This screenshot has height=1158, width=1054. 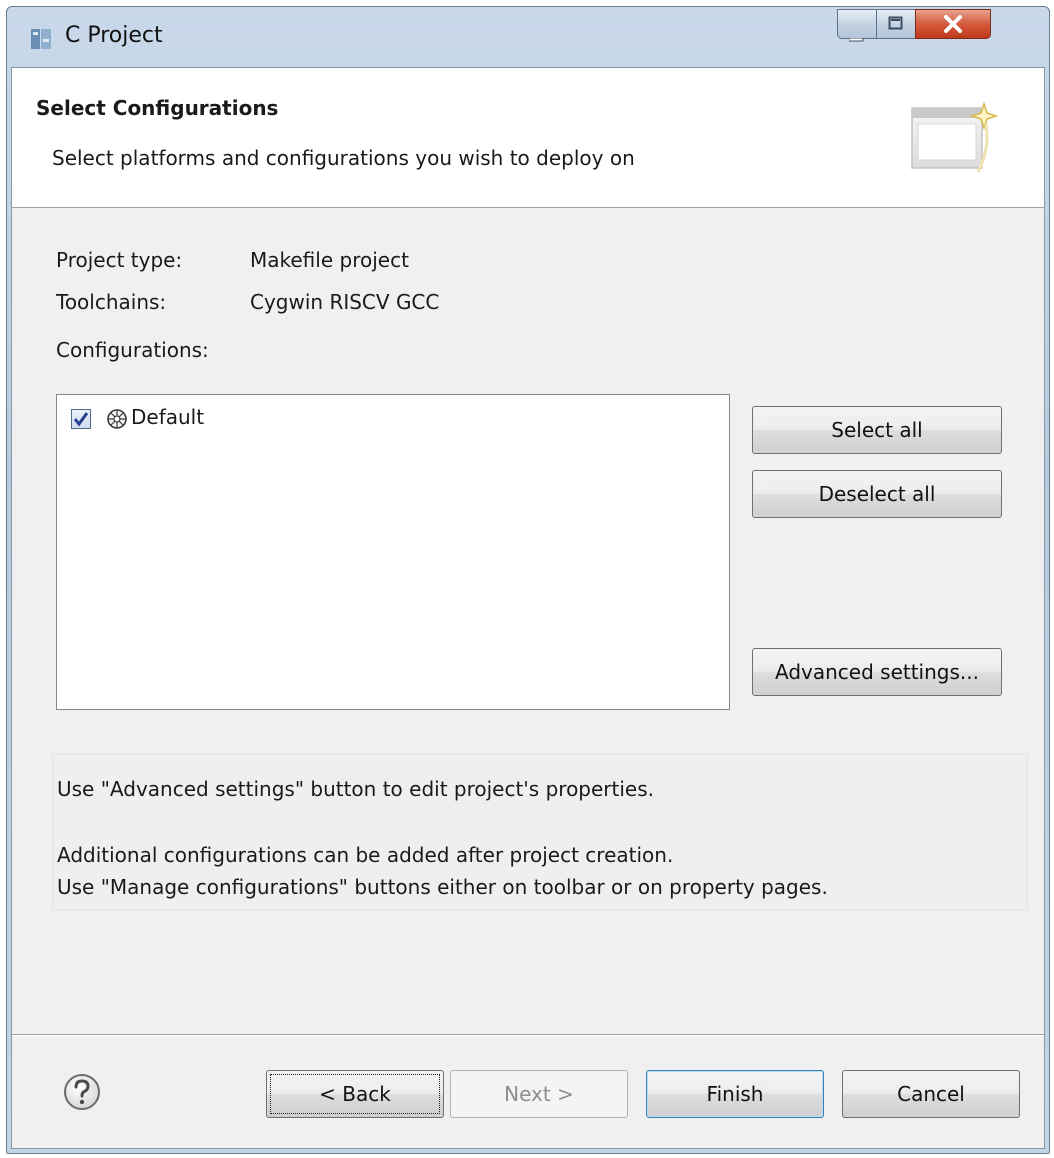 What do you see at coordinates (345, 302) in the screenshot?
I see `toolchains-value: Cygwin RISCV GCC` at bounding box center [345, 302].